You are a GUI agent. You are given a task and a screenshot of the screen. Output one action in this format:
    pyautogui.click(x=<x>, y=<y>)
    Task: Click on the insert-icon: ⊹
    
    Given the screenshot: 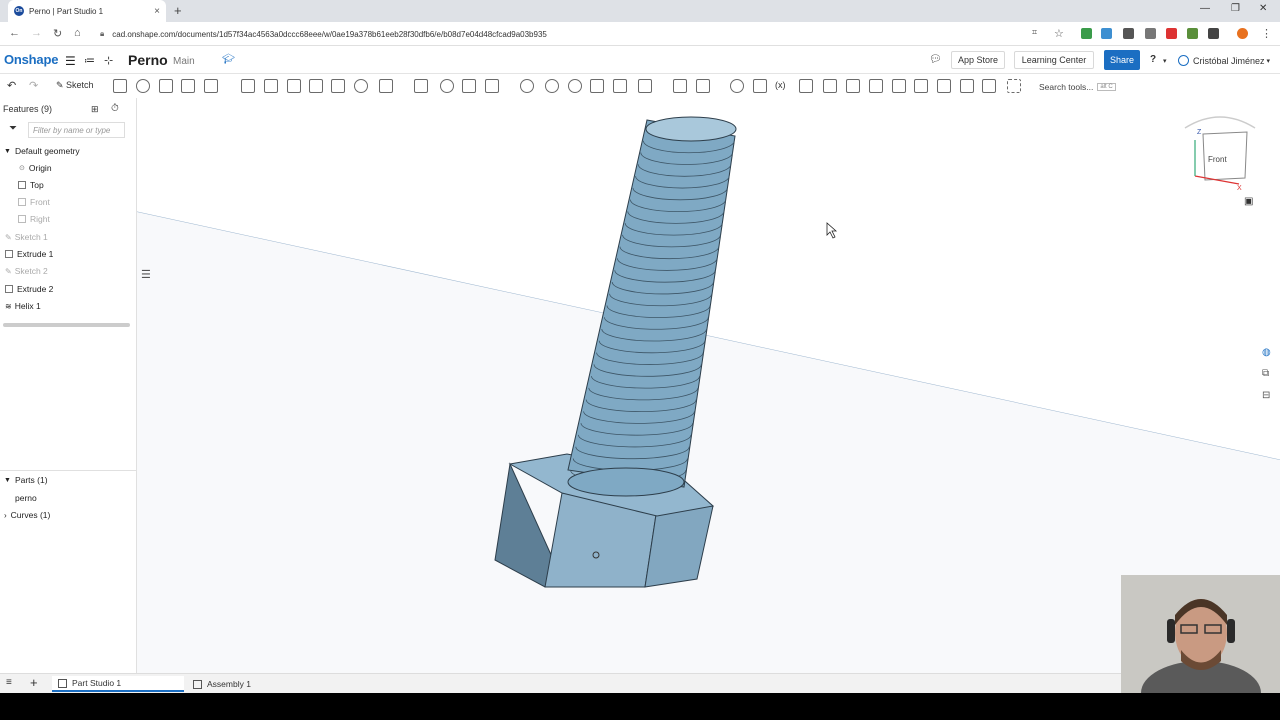 What is the action you would take?
    pyautogui.click(x=108, y=60)
    